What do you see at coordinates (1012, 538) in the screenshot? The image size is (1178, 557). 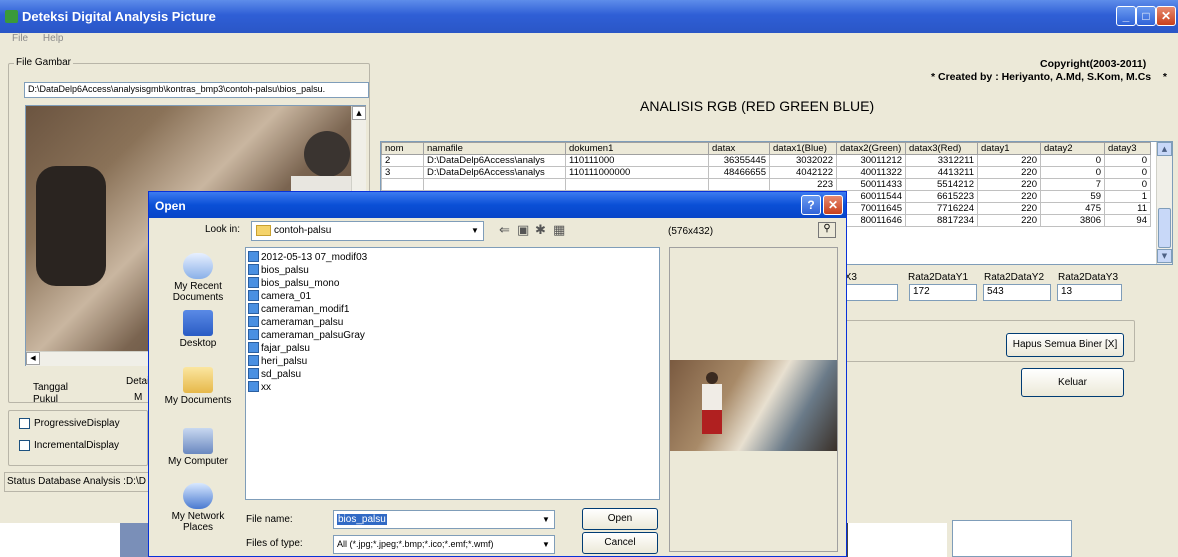 I see `bottom-right-panel` at bounding box center [1012, 538].